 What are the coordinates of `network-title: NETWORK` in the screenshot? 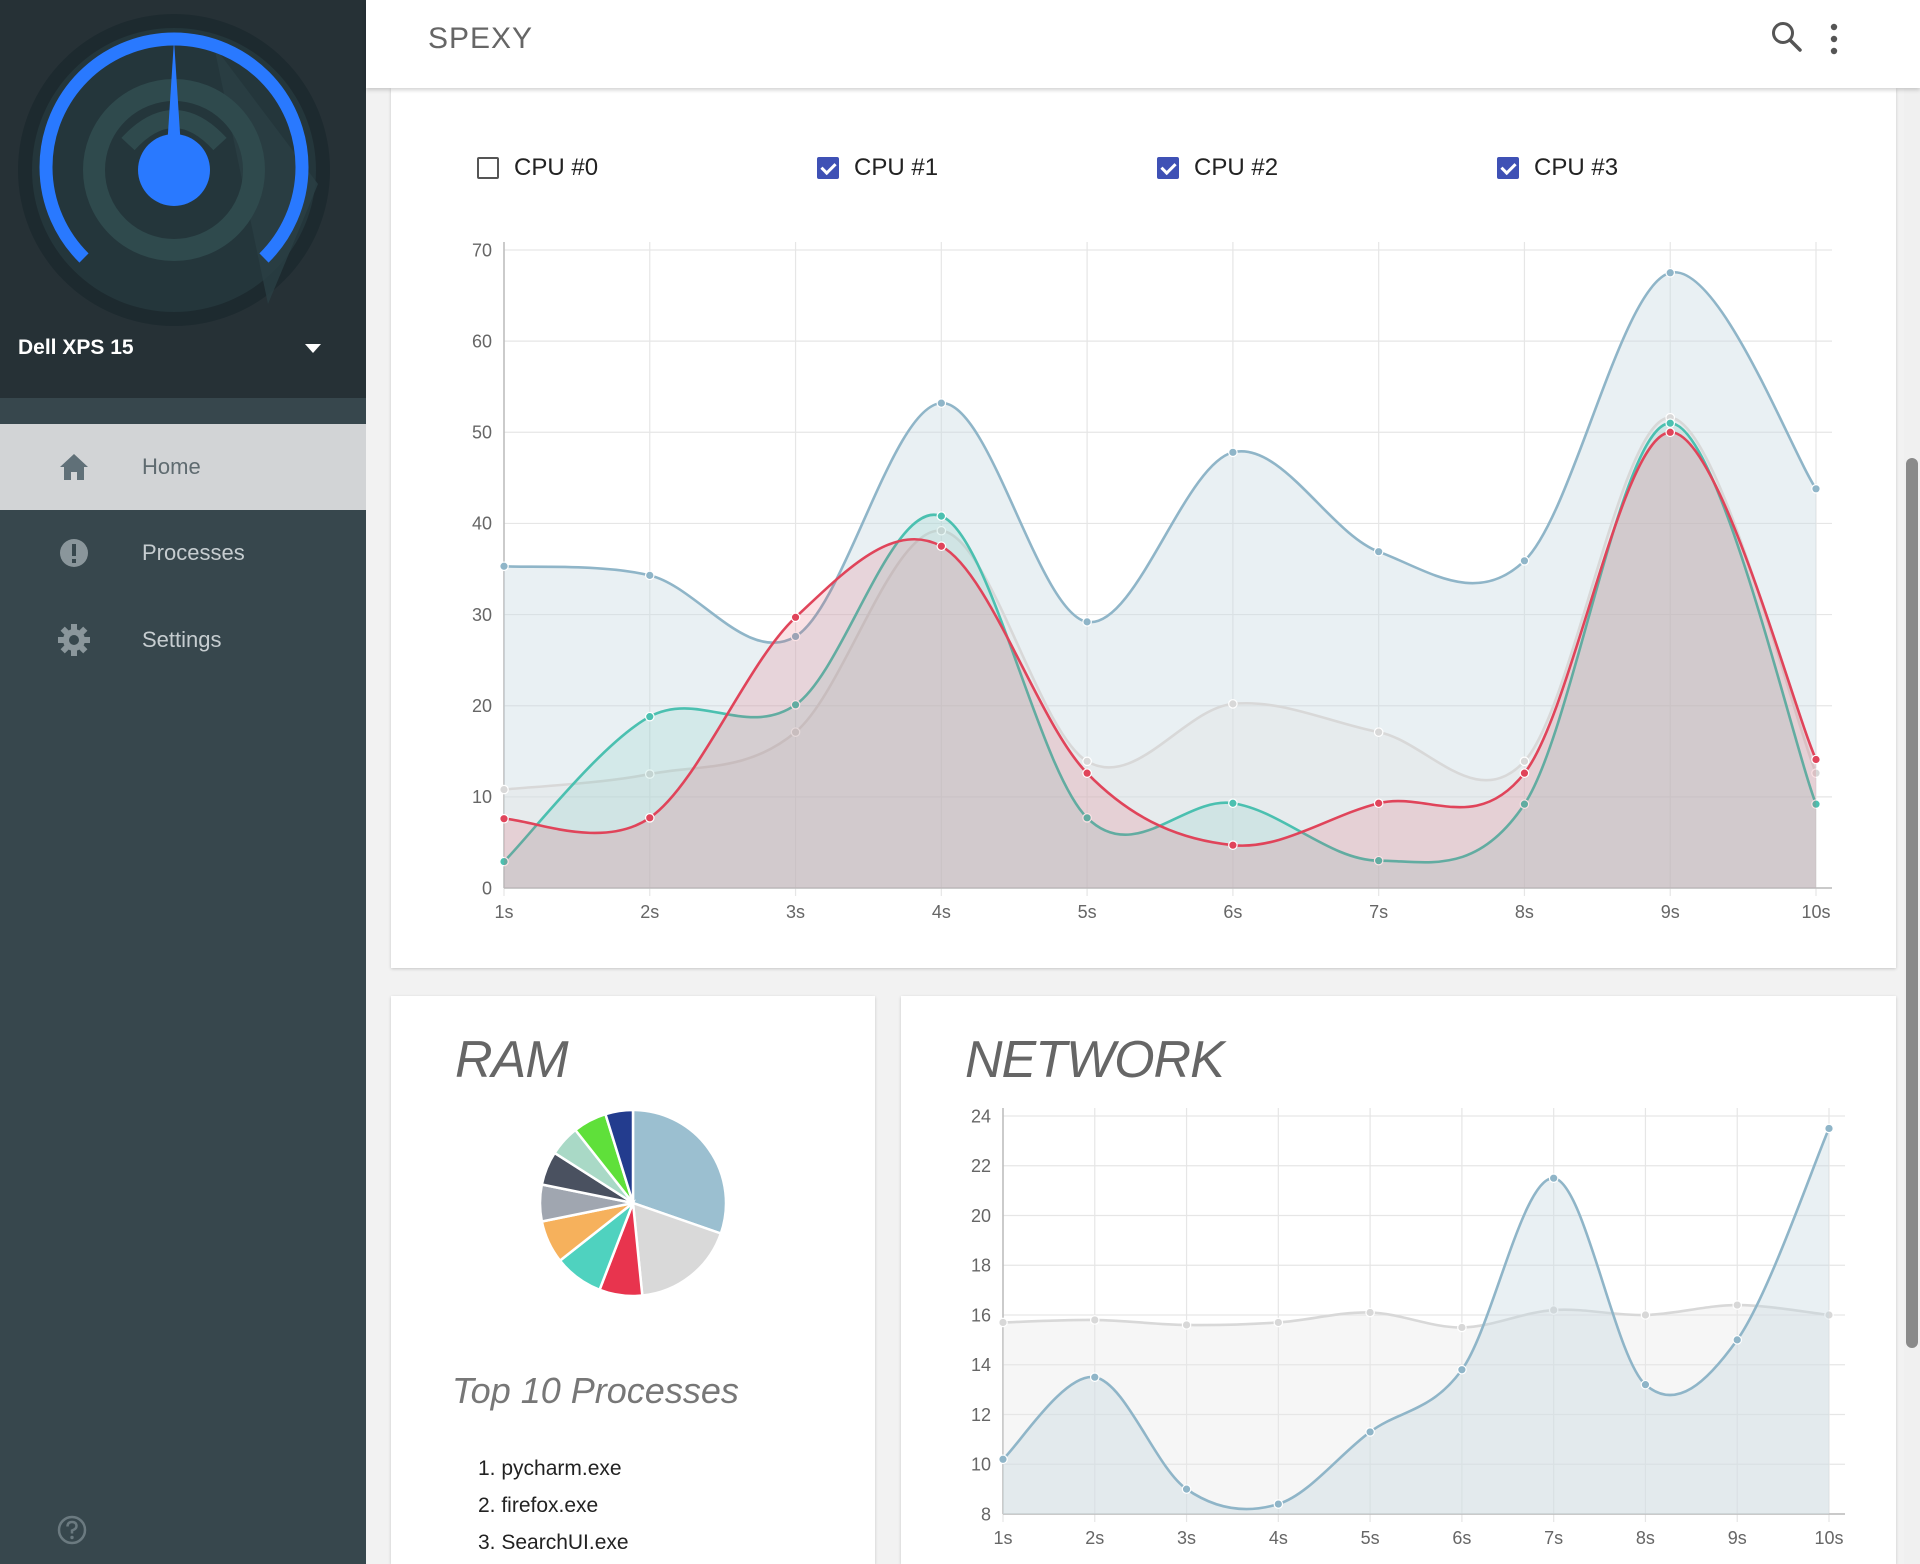 It's located at (1095, 1060).